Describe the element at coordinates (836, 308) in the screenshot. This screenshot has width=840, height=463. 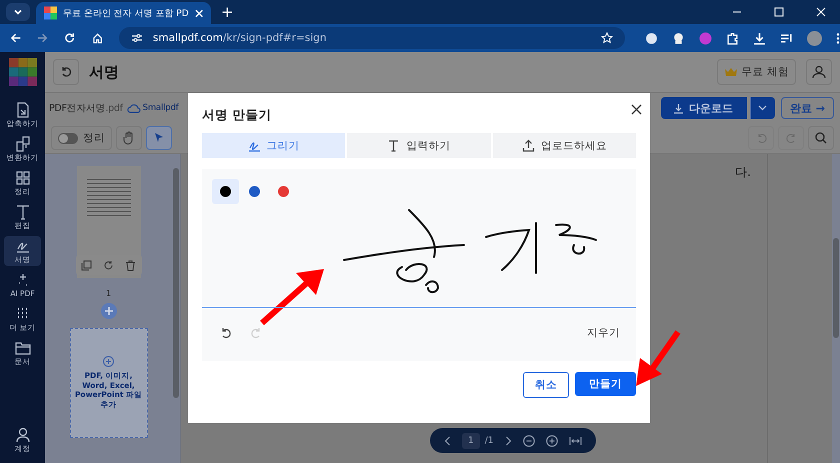
I see `scrollbar` at that location.